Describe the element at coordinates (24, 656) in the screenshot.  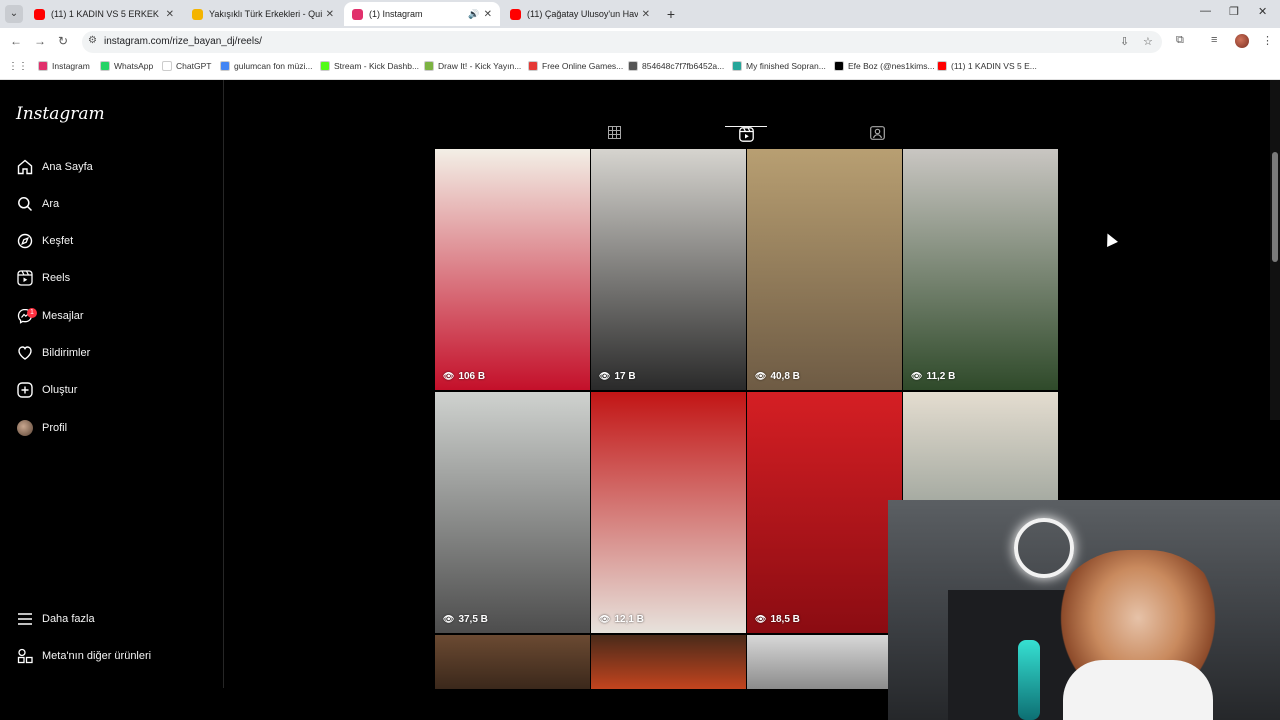
I see `meta-products-icon` at that location.